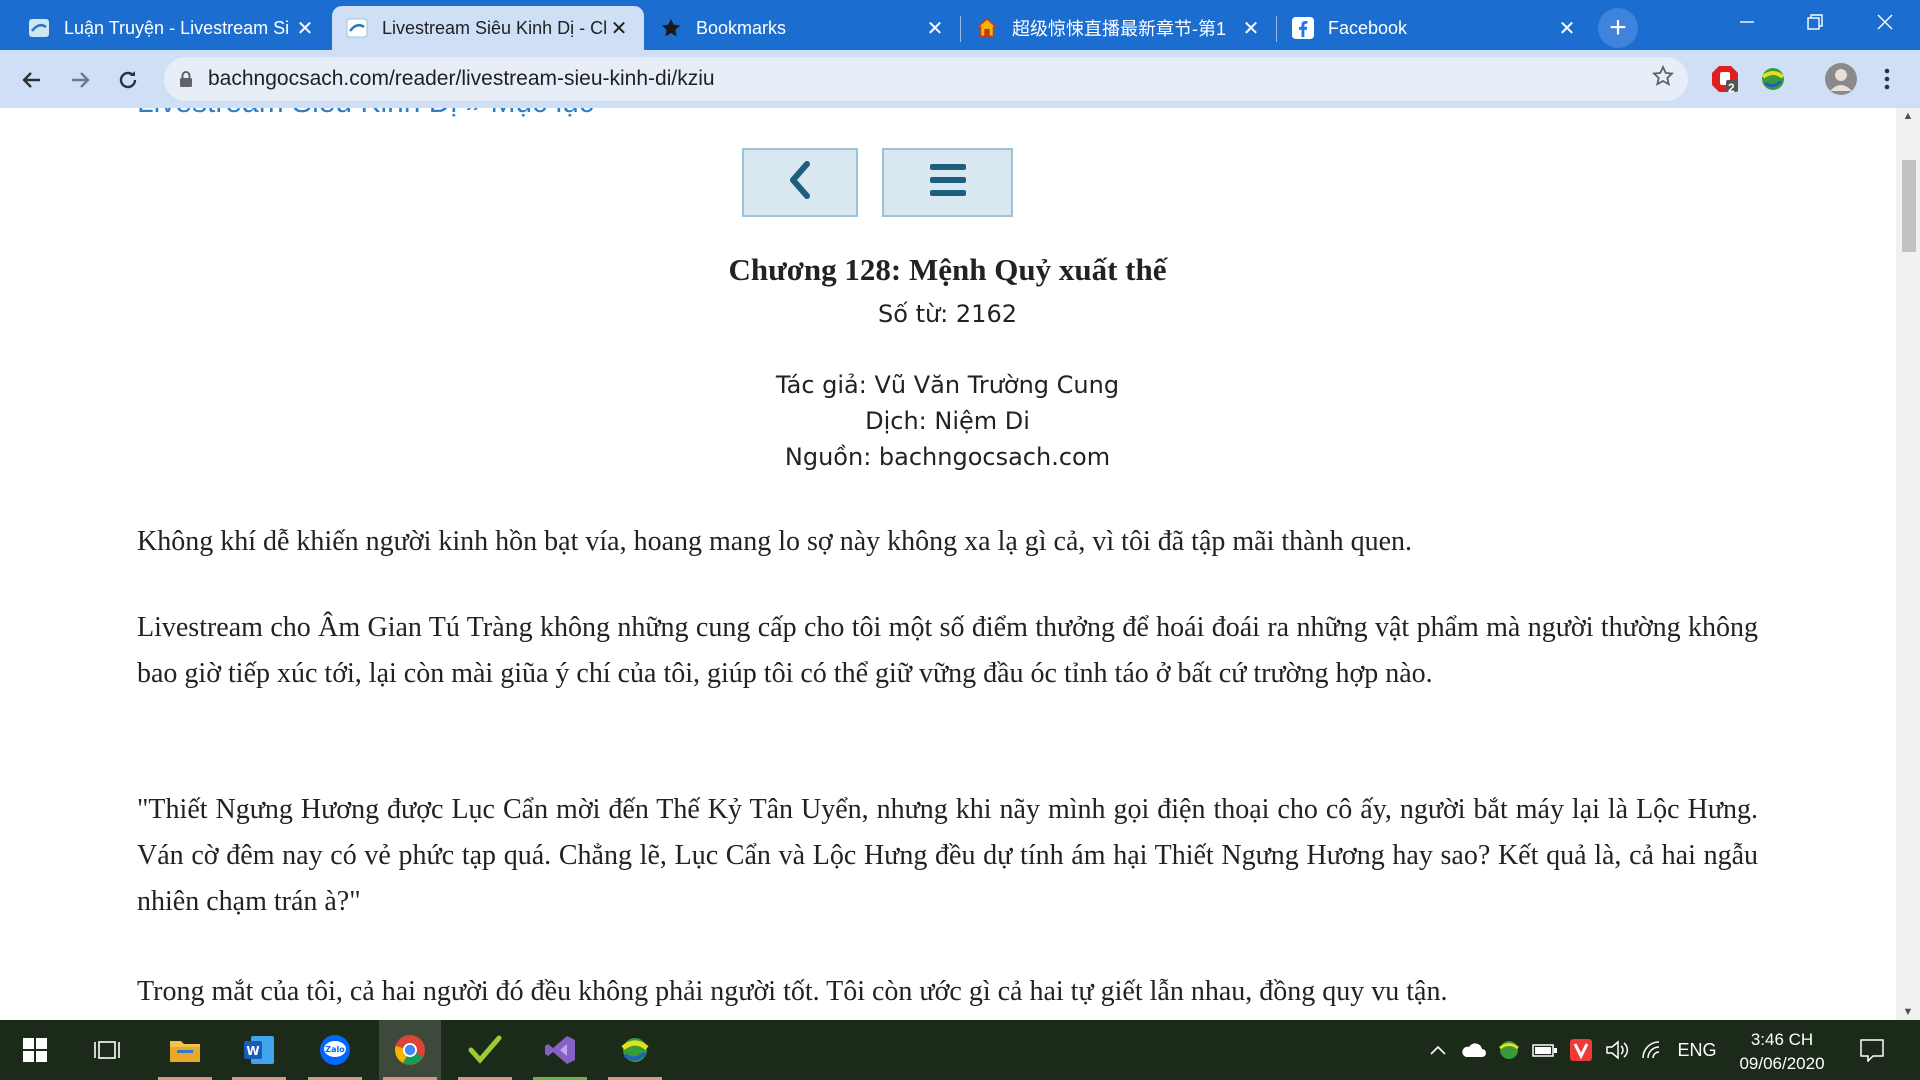 The height and width of the screenshot is (1080, 1920). What do you see at coordinates (410, 1050) in the screenshot?
I see `chrome-icon` at bounding box center [410, 1050].